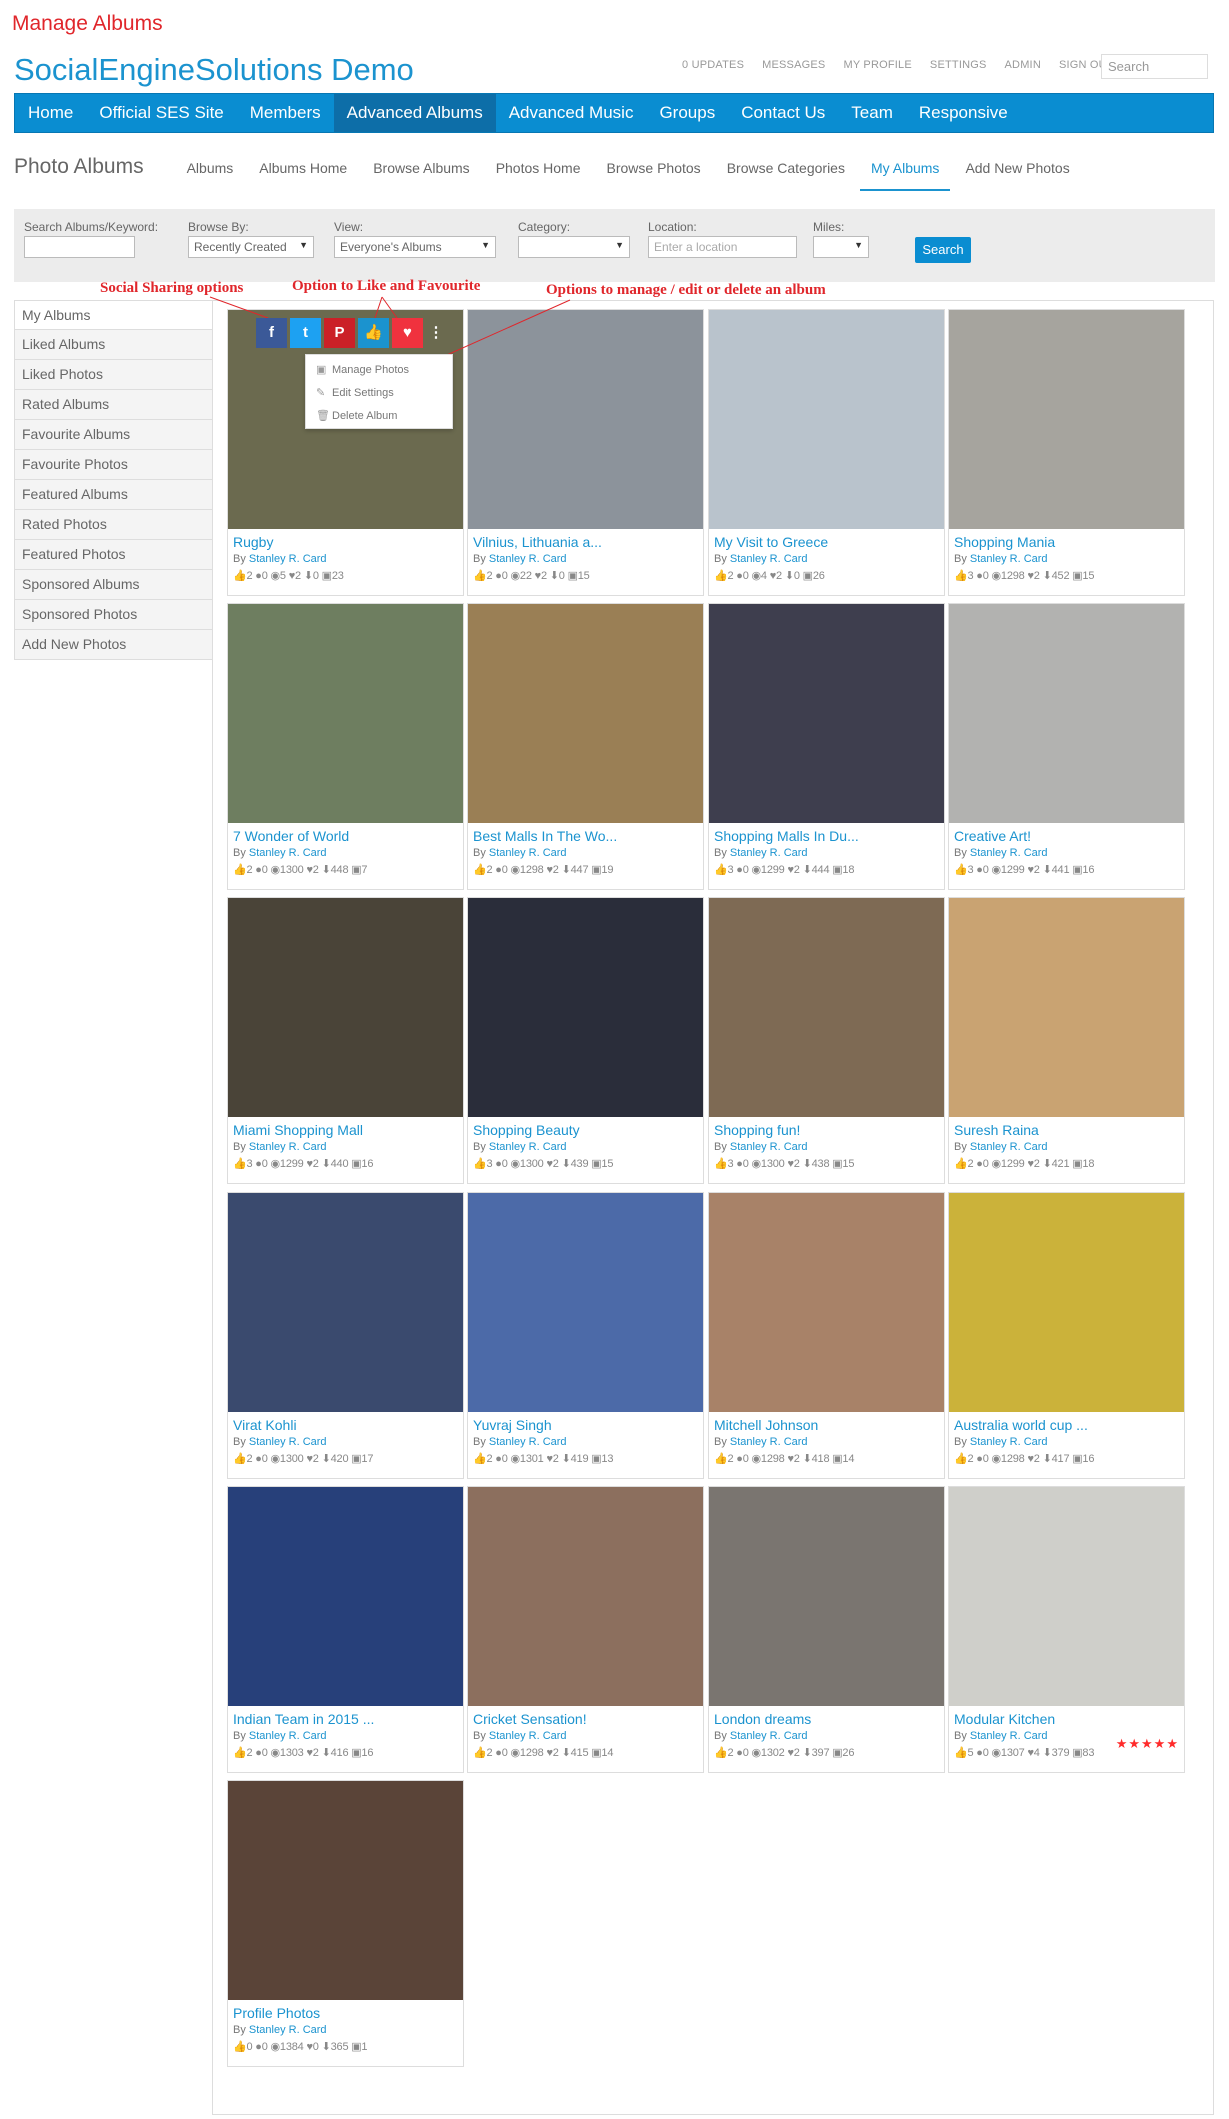 Image resolution: width=1229 pixels, height=2119 pixels. I want to click on sidebar-item: Add New Photos, so click(113, 645).